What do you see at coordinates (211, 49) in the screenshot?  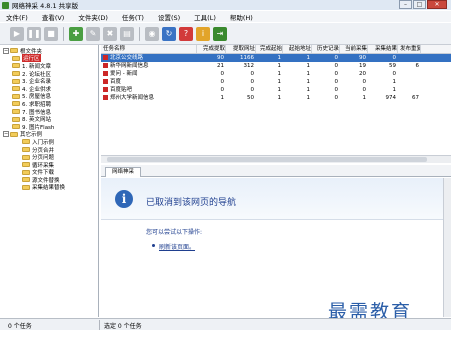 I see `column-header: 完成提取` at bounding box center [211, 49].